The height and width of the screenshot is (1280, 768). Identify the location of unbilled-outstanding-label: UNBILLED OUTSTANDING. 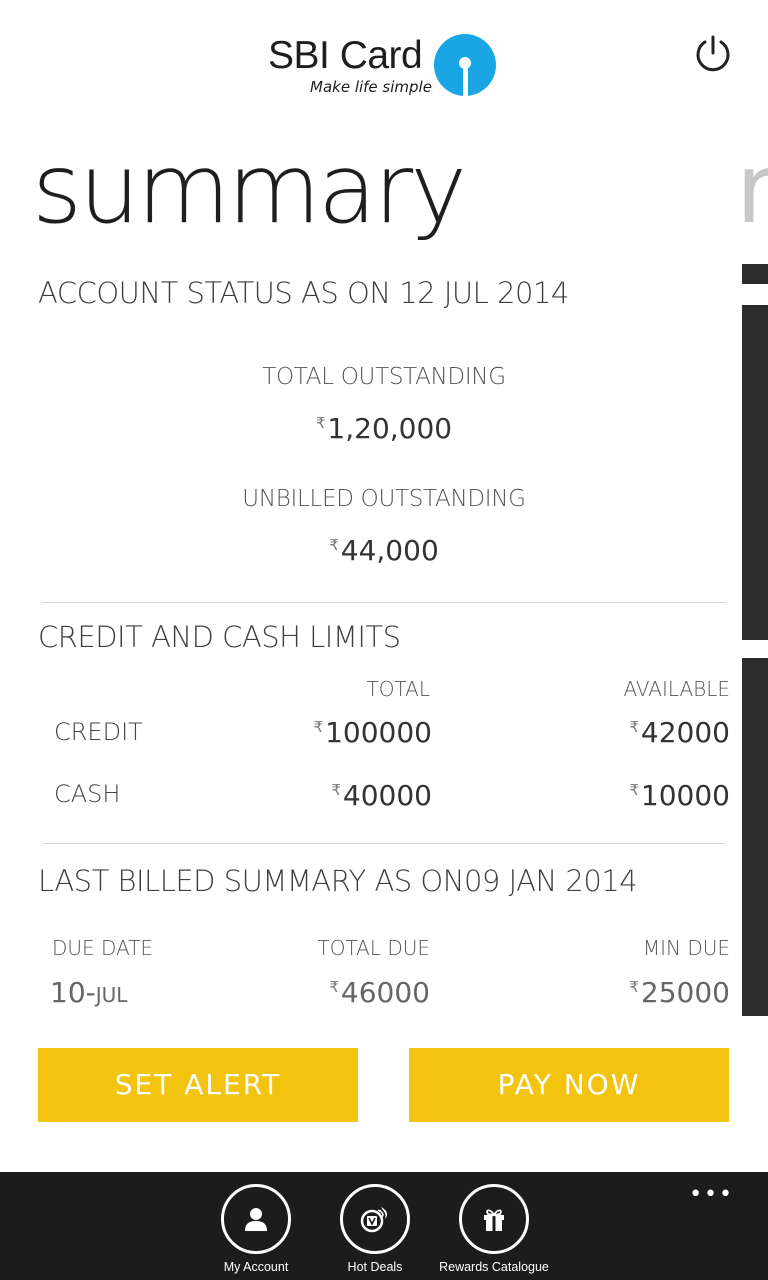
(384, 499).